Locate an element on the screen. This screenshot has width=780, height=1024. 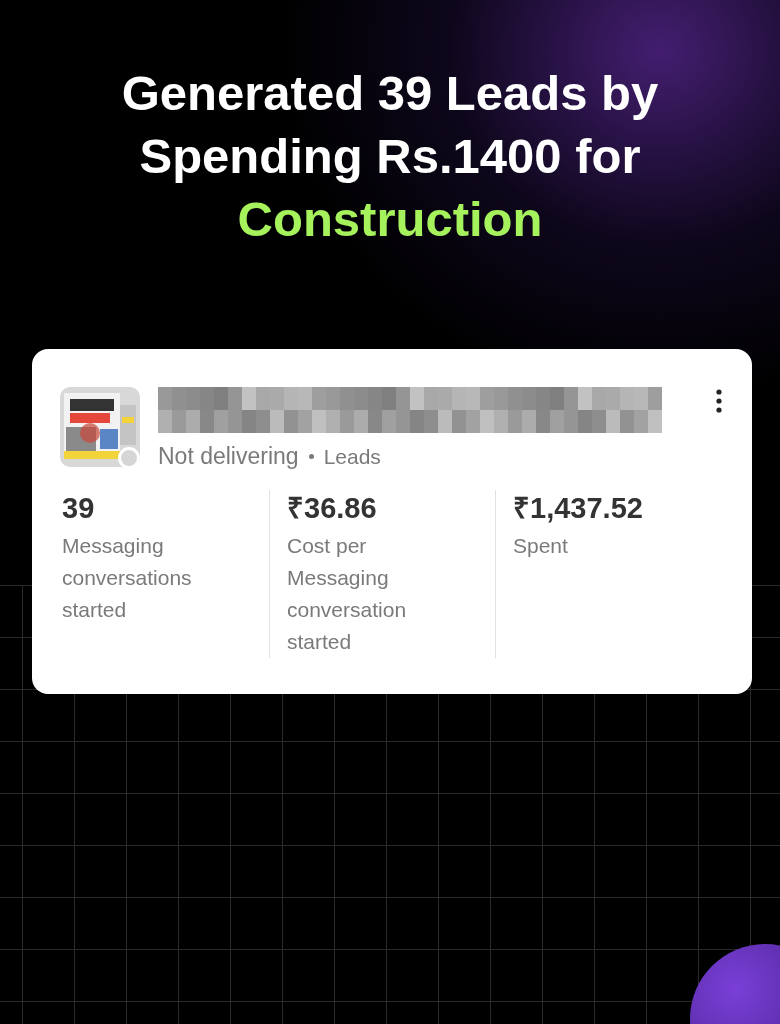
metric-value: ₹36.86 is located at coordinates (332, 508).